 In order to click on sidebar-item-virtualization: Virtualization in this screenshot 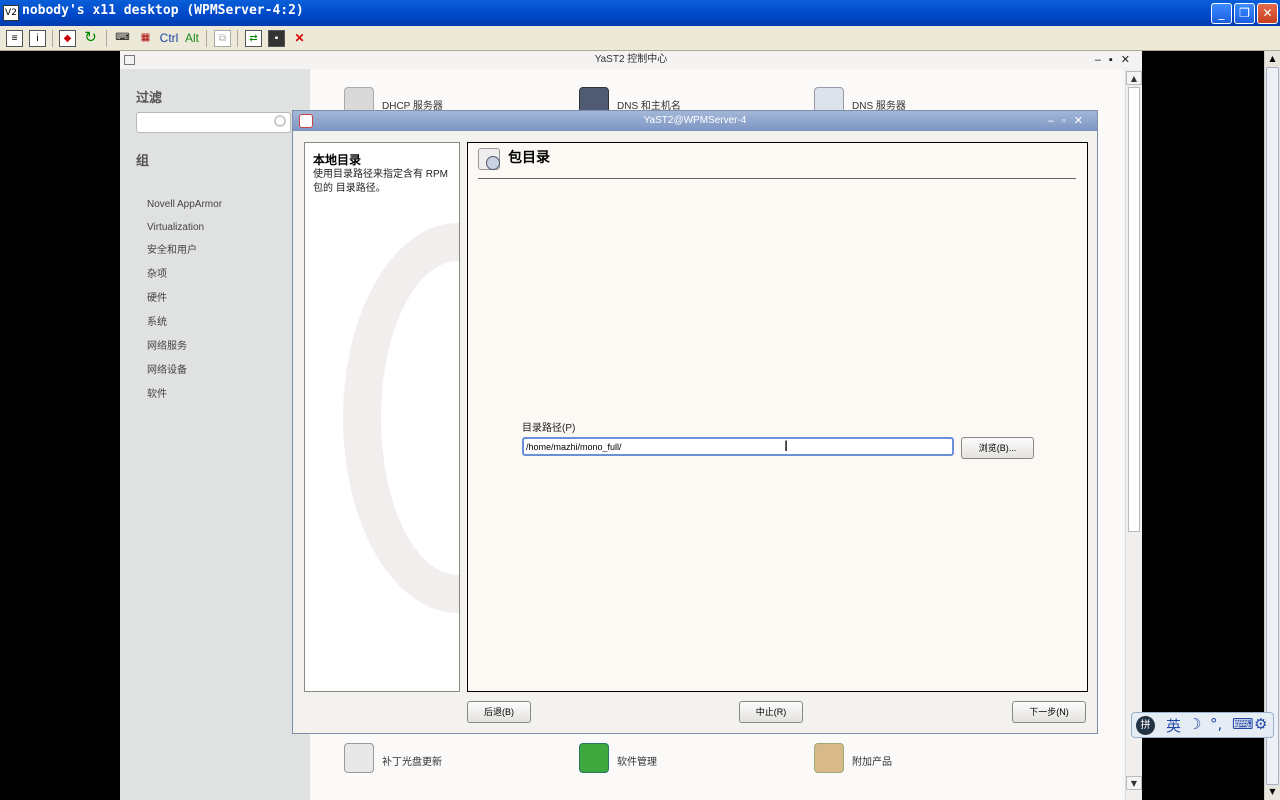, I will do `click(184, 231)`.